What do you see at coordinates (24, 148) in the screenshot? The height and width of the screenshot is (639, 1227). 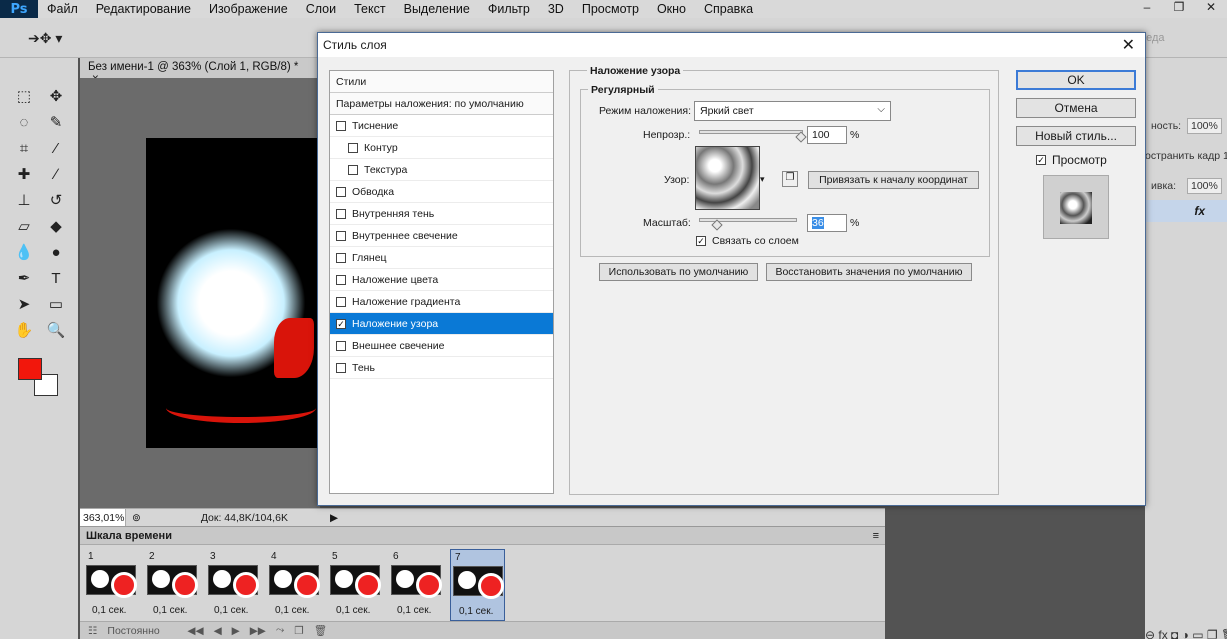 I see `crop-tool-icon: ⌗` at bounding box center [24, 148].